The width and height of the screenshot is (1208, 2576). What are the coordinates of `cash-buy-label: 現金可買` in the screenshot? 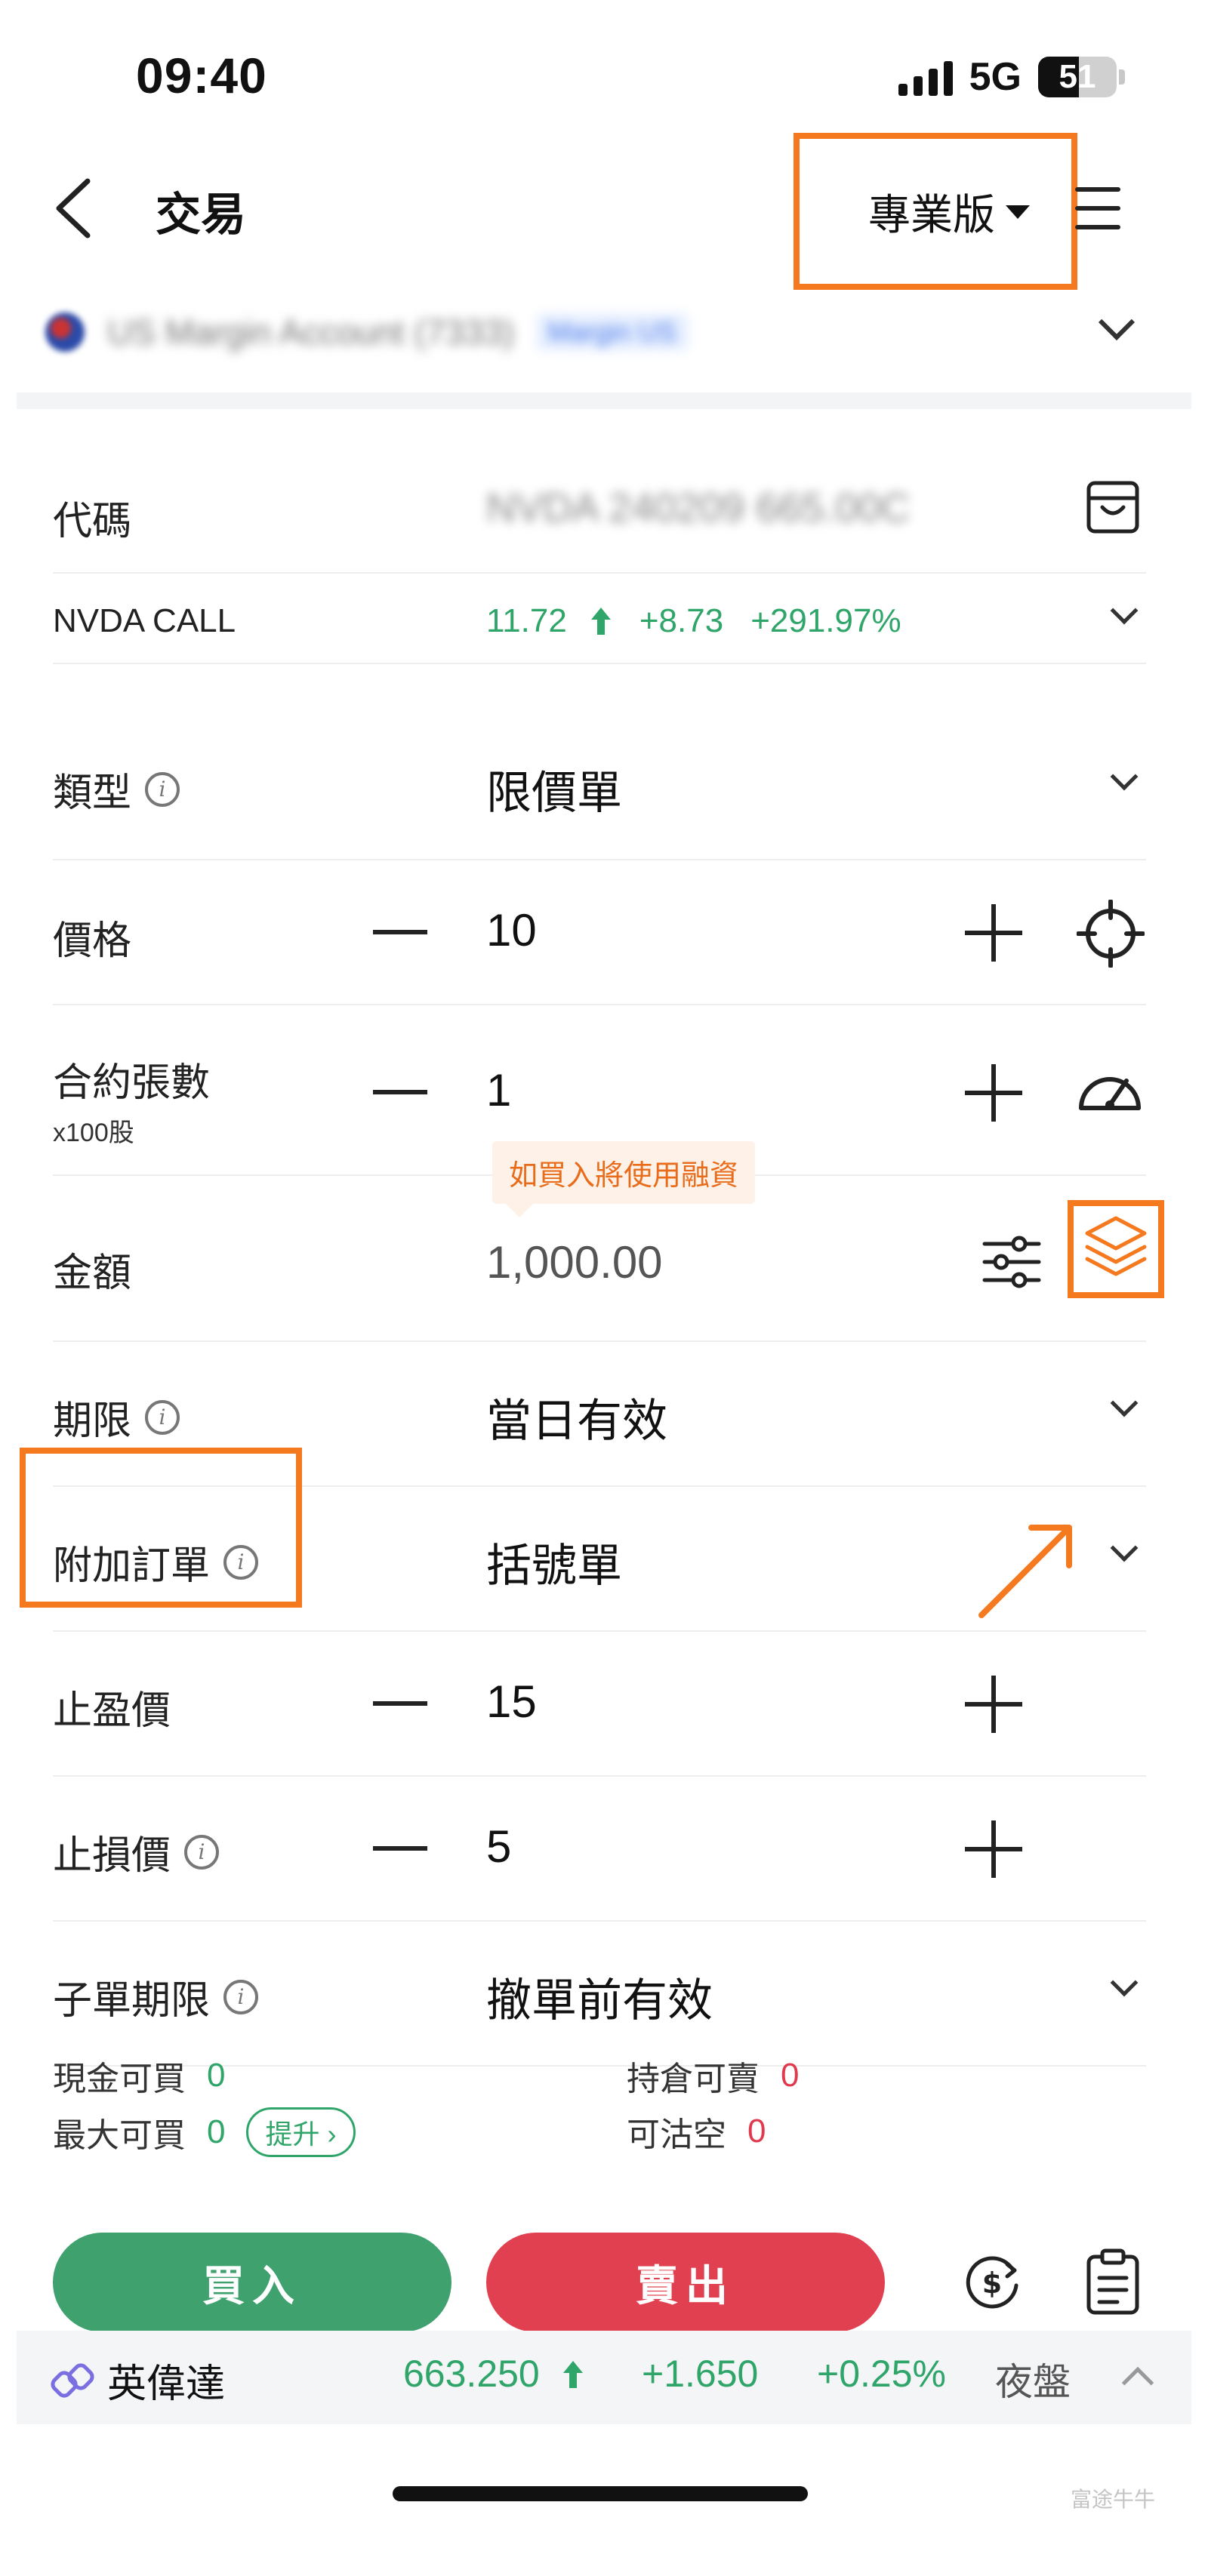 It's located at (120, 2078).